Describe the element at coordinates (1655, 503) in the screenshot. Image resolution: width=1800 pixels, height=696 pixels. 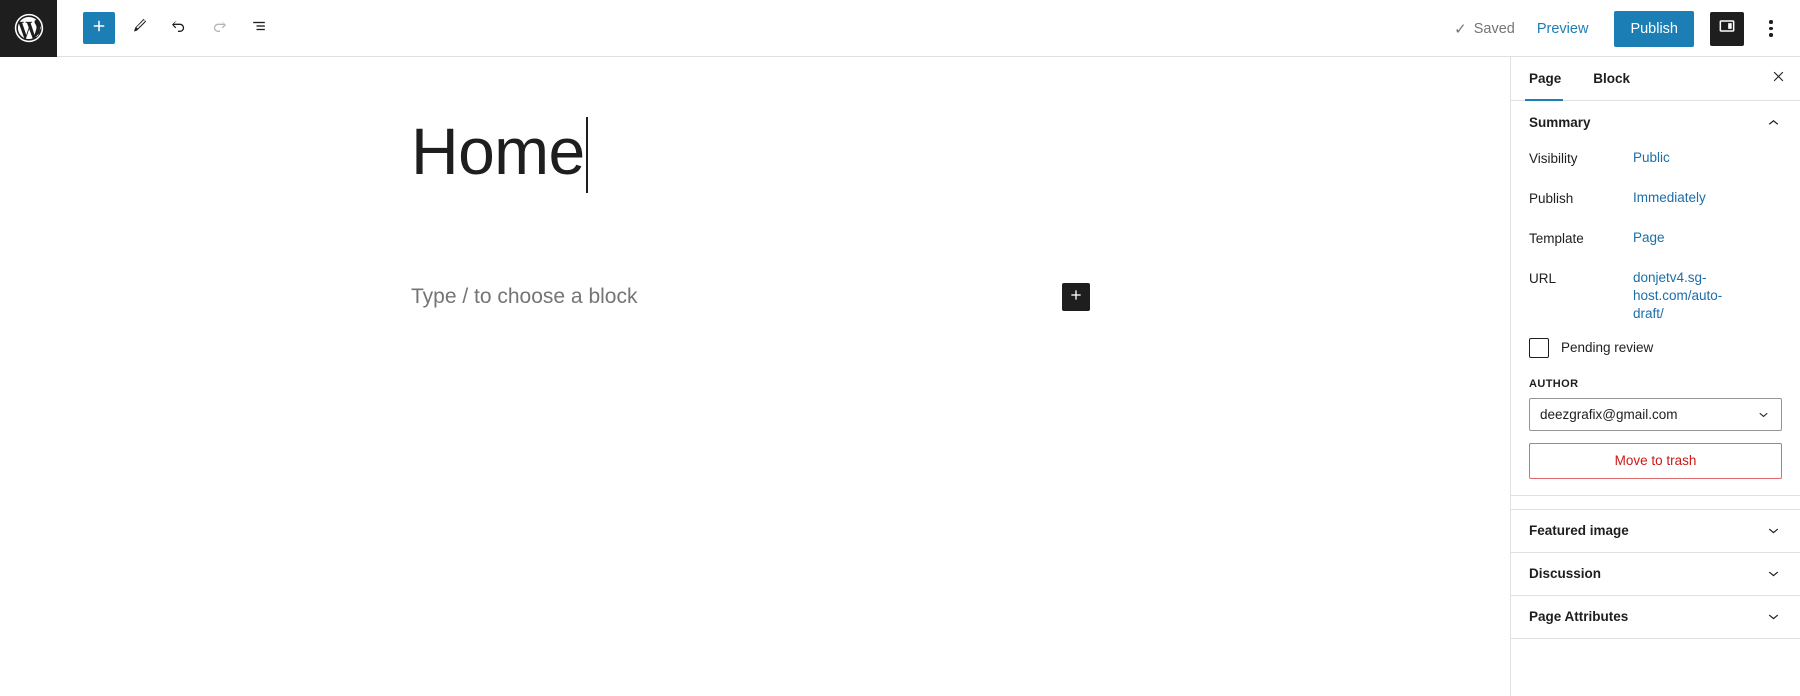
I see `panel-divider` at that location.